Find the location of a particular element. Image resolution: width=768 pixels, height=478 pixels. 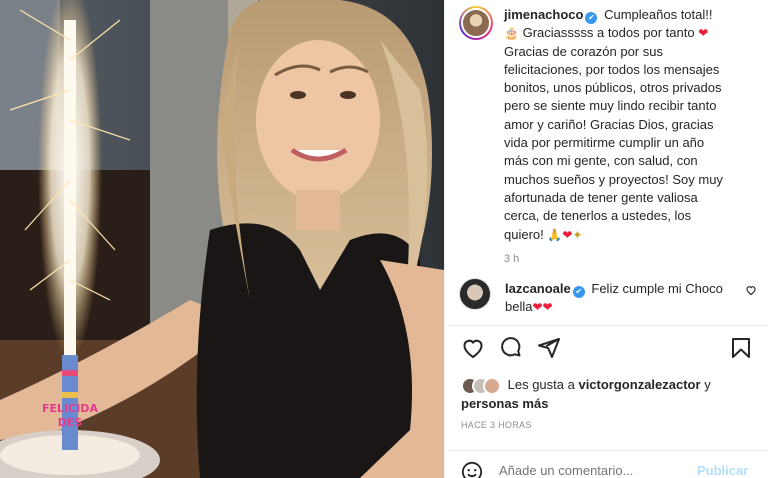

caption-line: Graciasssss a todos por tanto is located at coordinates (608, 33).